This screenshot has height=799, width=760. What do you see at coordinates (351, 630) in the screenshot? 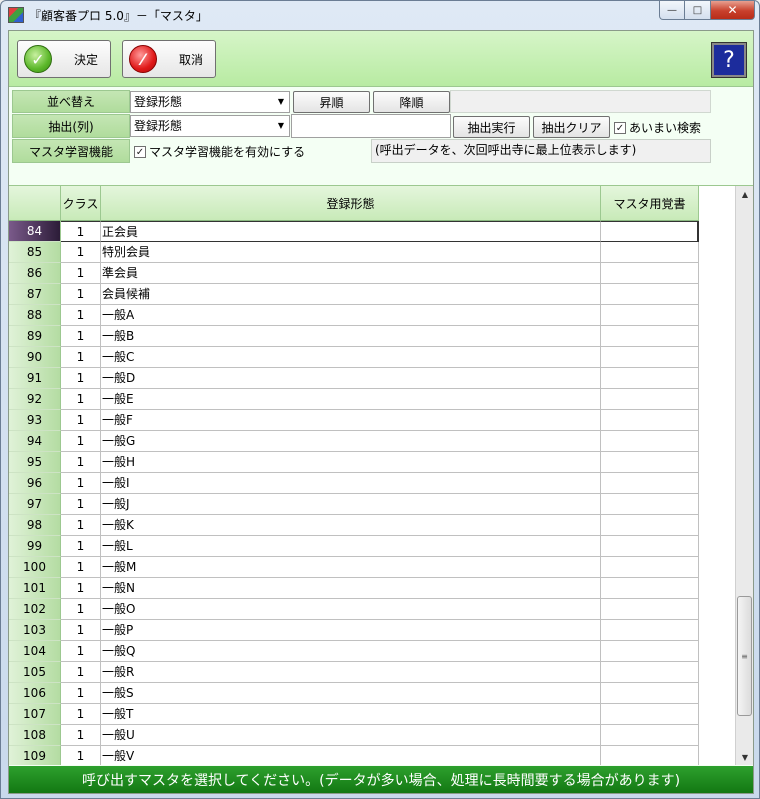
I see `registration-type-cell: 一般P` at bounding box center [351, 630].